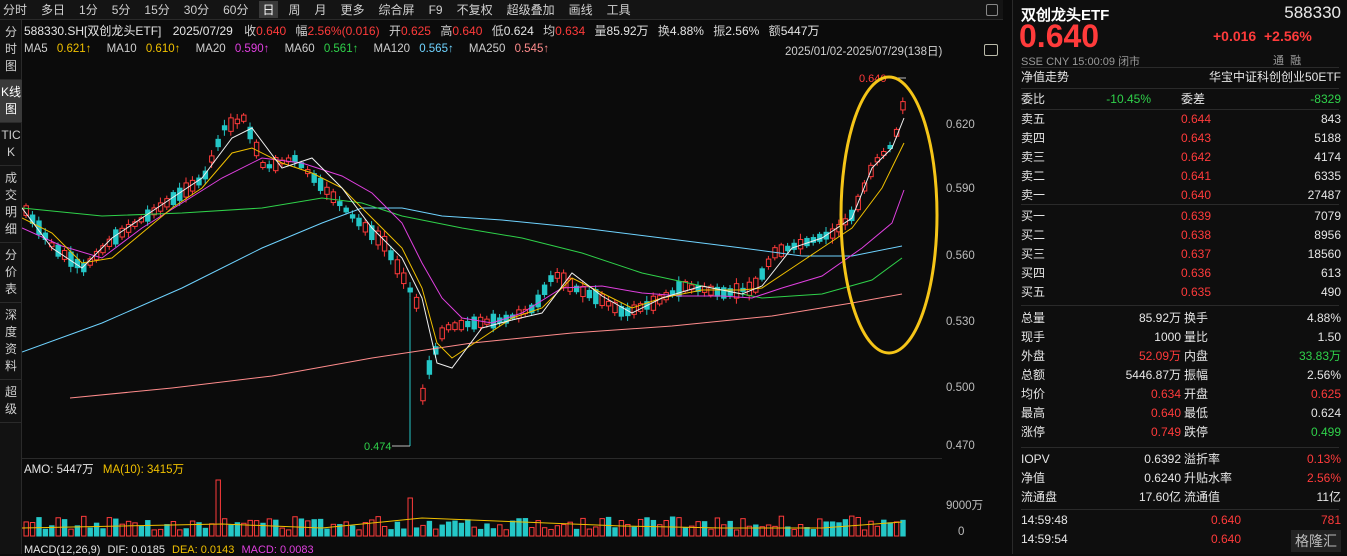 The width and height of the screenshot is (1347, 556). I want to click on bid-row: 买二 0.638 8956, so click(1181, 235).